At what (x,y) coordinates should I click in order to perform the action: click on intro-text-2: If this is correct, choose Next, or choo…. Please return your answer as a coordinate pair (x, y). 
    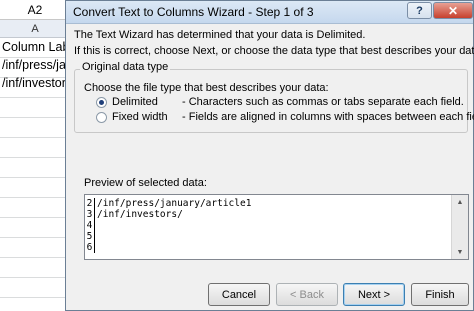
    Looking at the image, I should click on (274, 51).